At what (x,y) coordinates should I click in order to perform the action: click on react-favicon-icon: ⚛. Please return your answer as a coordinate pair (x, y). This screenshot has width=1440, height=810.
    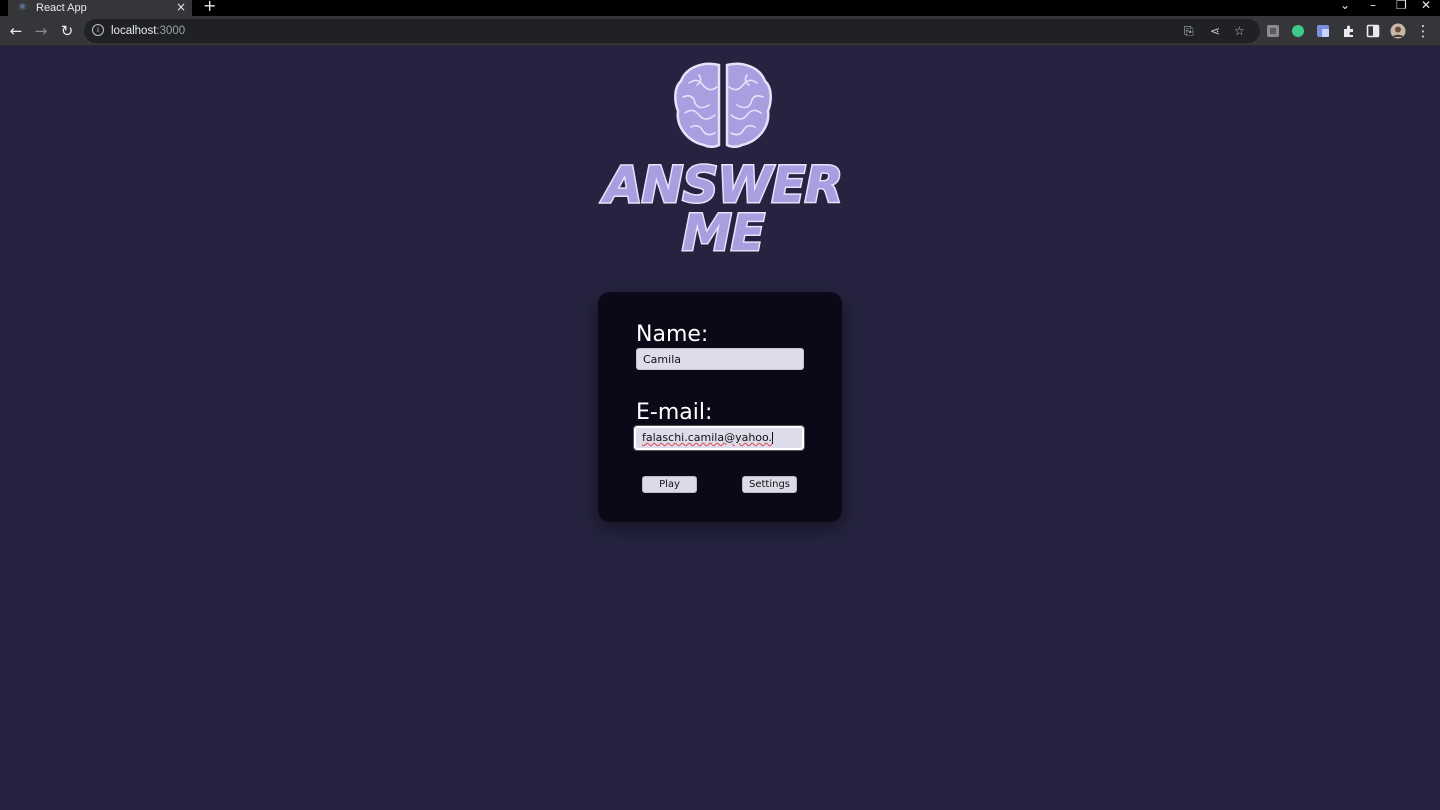
    Looking at the image, I should click on (22, 7).